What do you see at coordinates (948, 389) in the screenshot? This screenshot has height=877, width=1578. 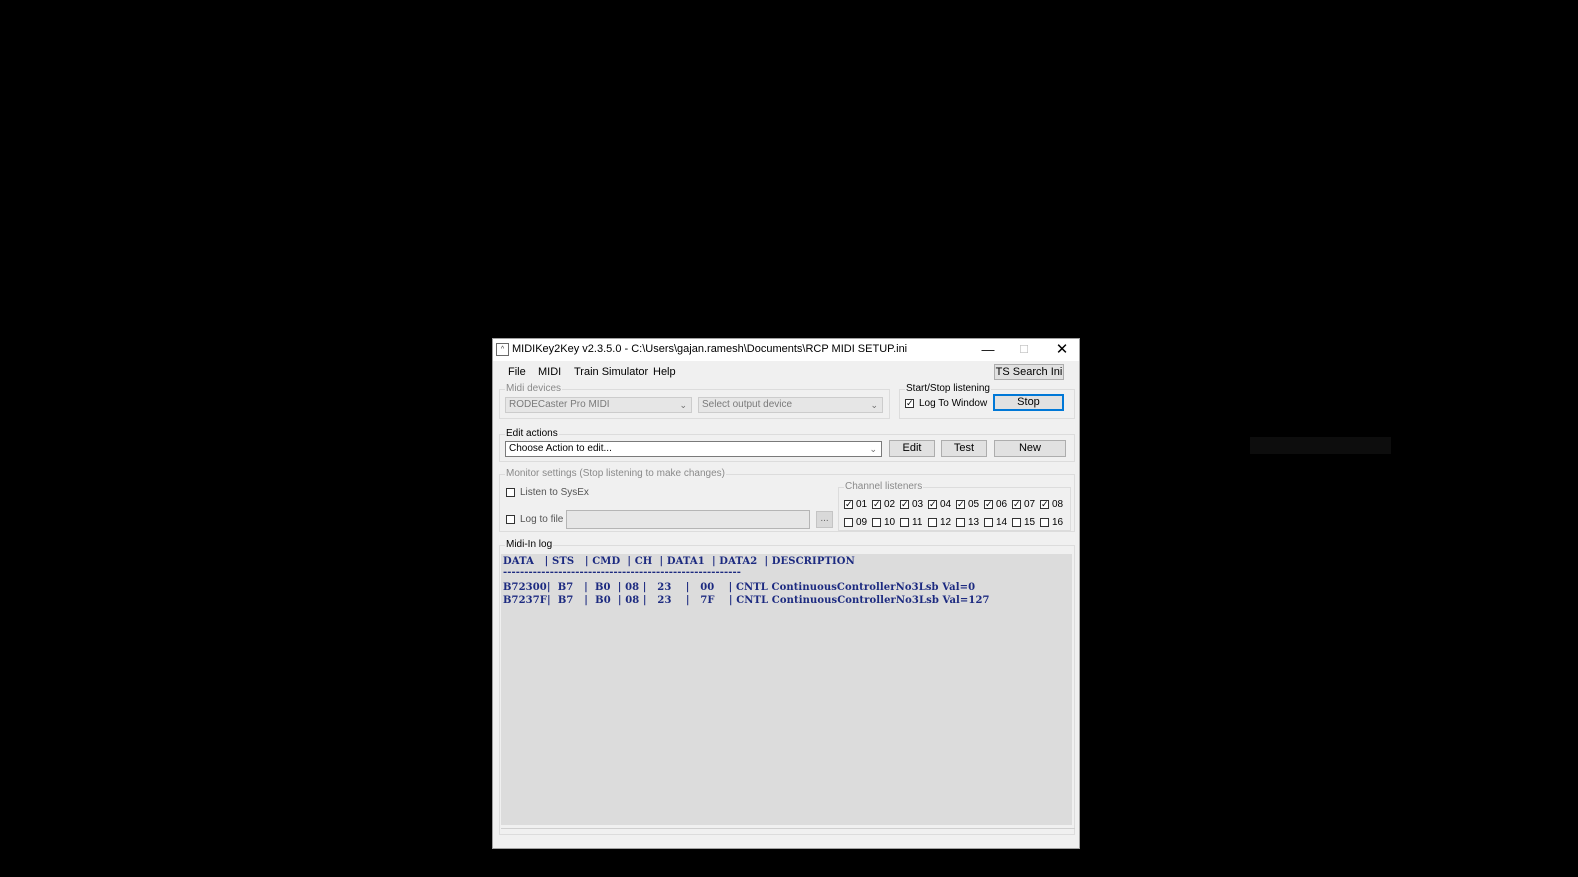 I see `start-stop-listening-title: Start/Stop listening` at bounding box center [948, 389].